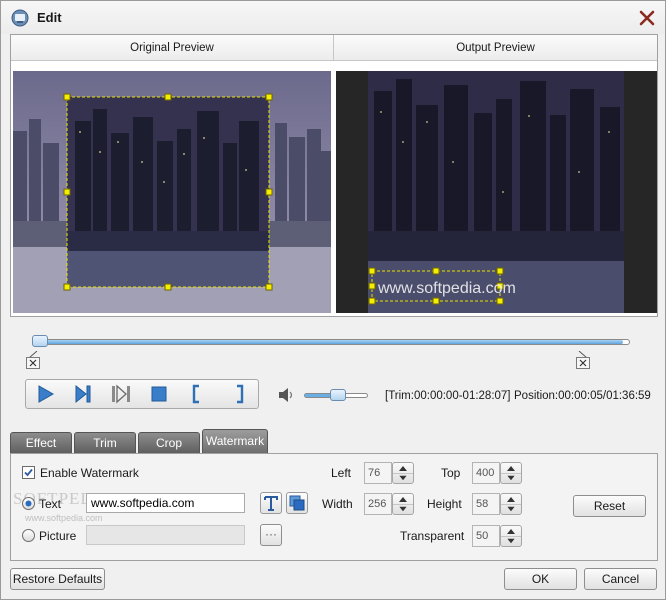 This screenshot has width=666, height=600. Describe the element at coordinates (172, 48) in the screenshot. I see `original-preview-label: Original Preview` at that location.